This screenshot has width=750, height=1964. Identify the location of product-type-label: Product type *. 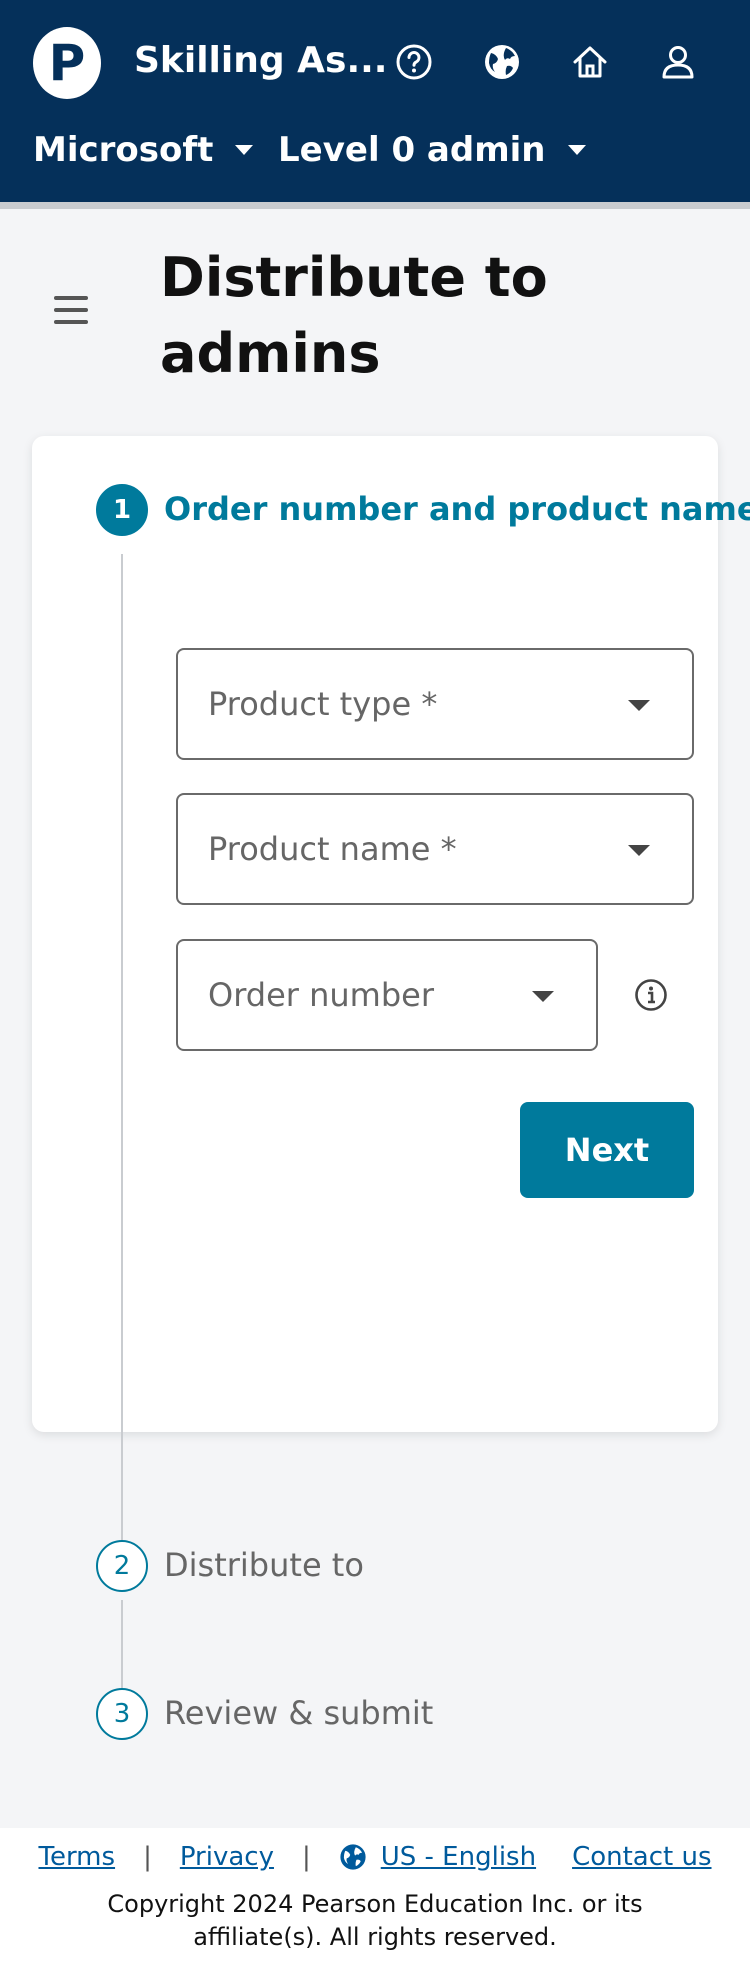
(323, 704).